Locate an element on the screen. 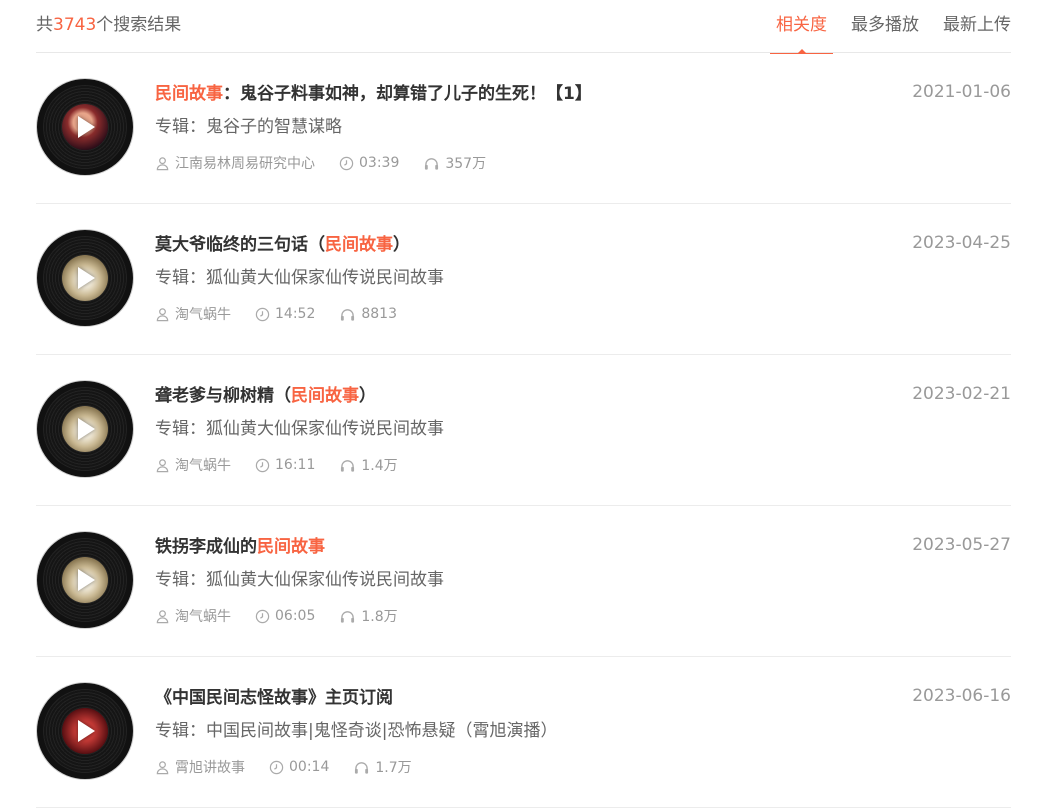  upload-date: 2023-04-25 is located at coordinates (961, 243).